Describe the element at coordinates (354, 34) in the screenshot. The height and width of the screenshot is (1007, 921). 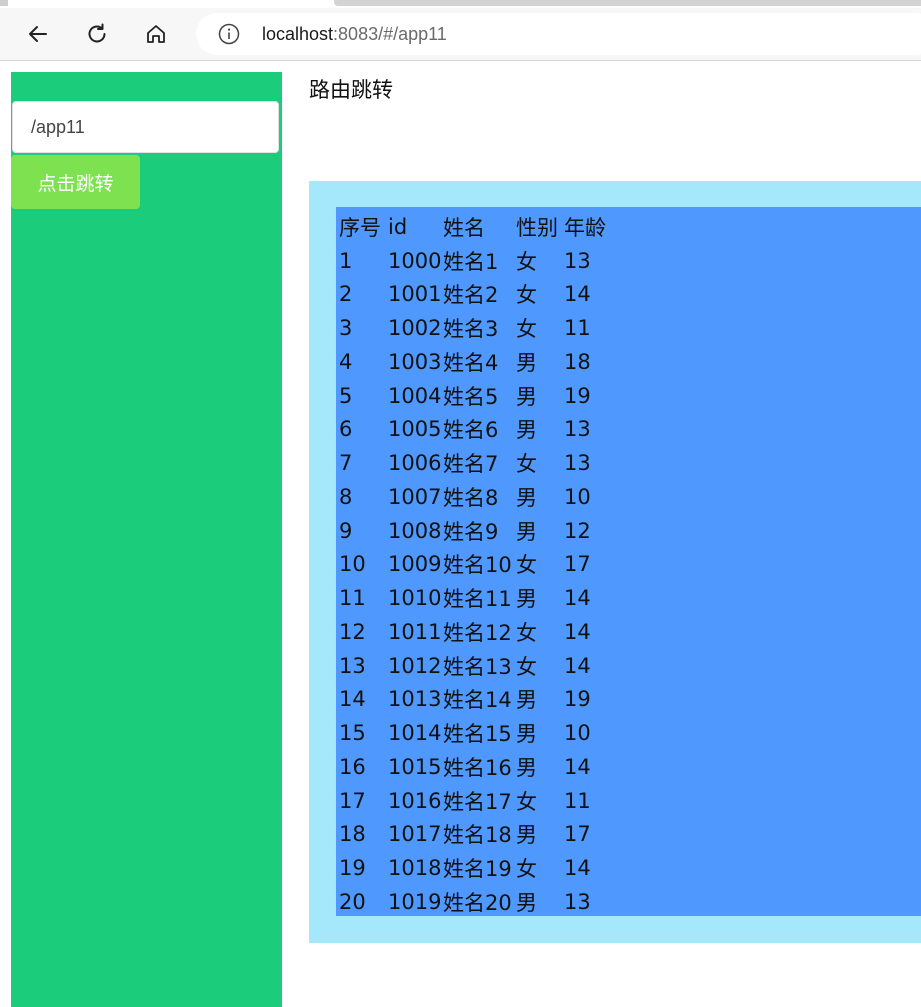
I see `url-text: localhost:8083/#/app11` at that location.